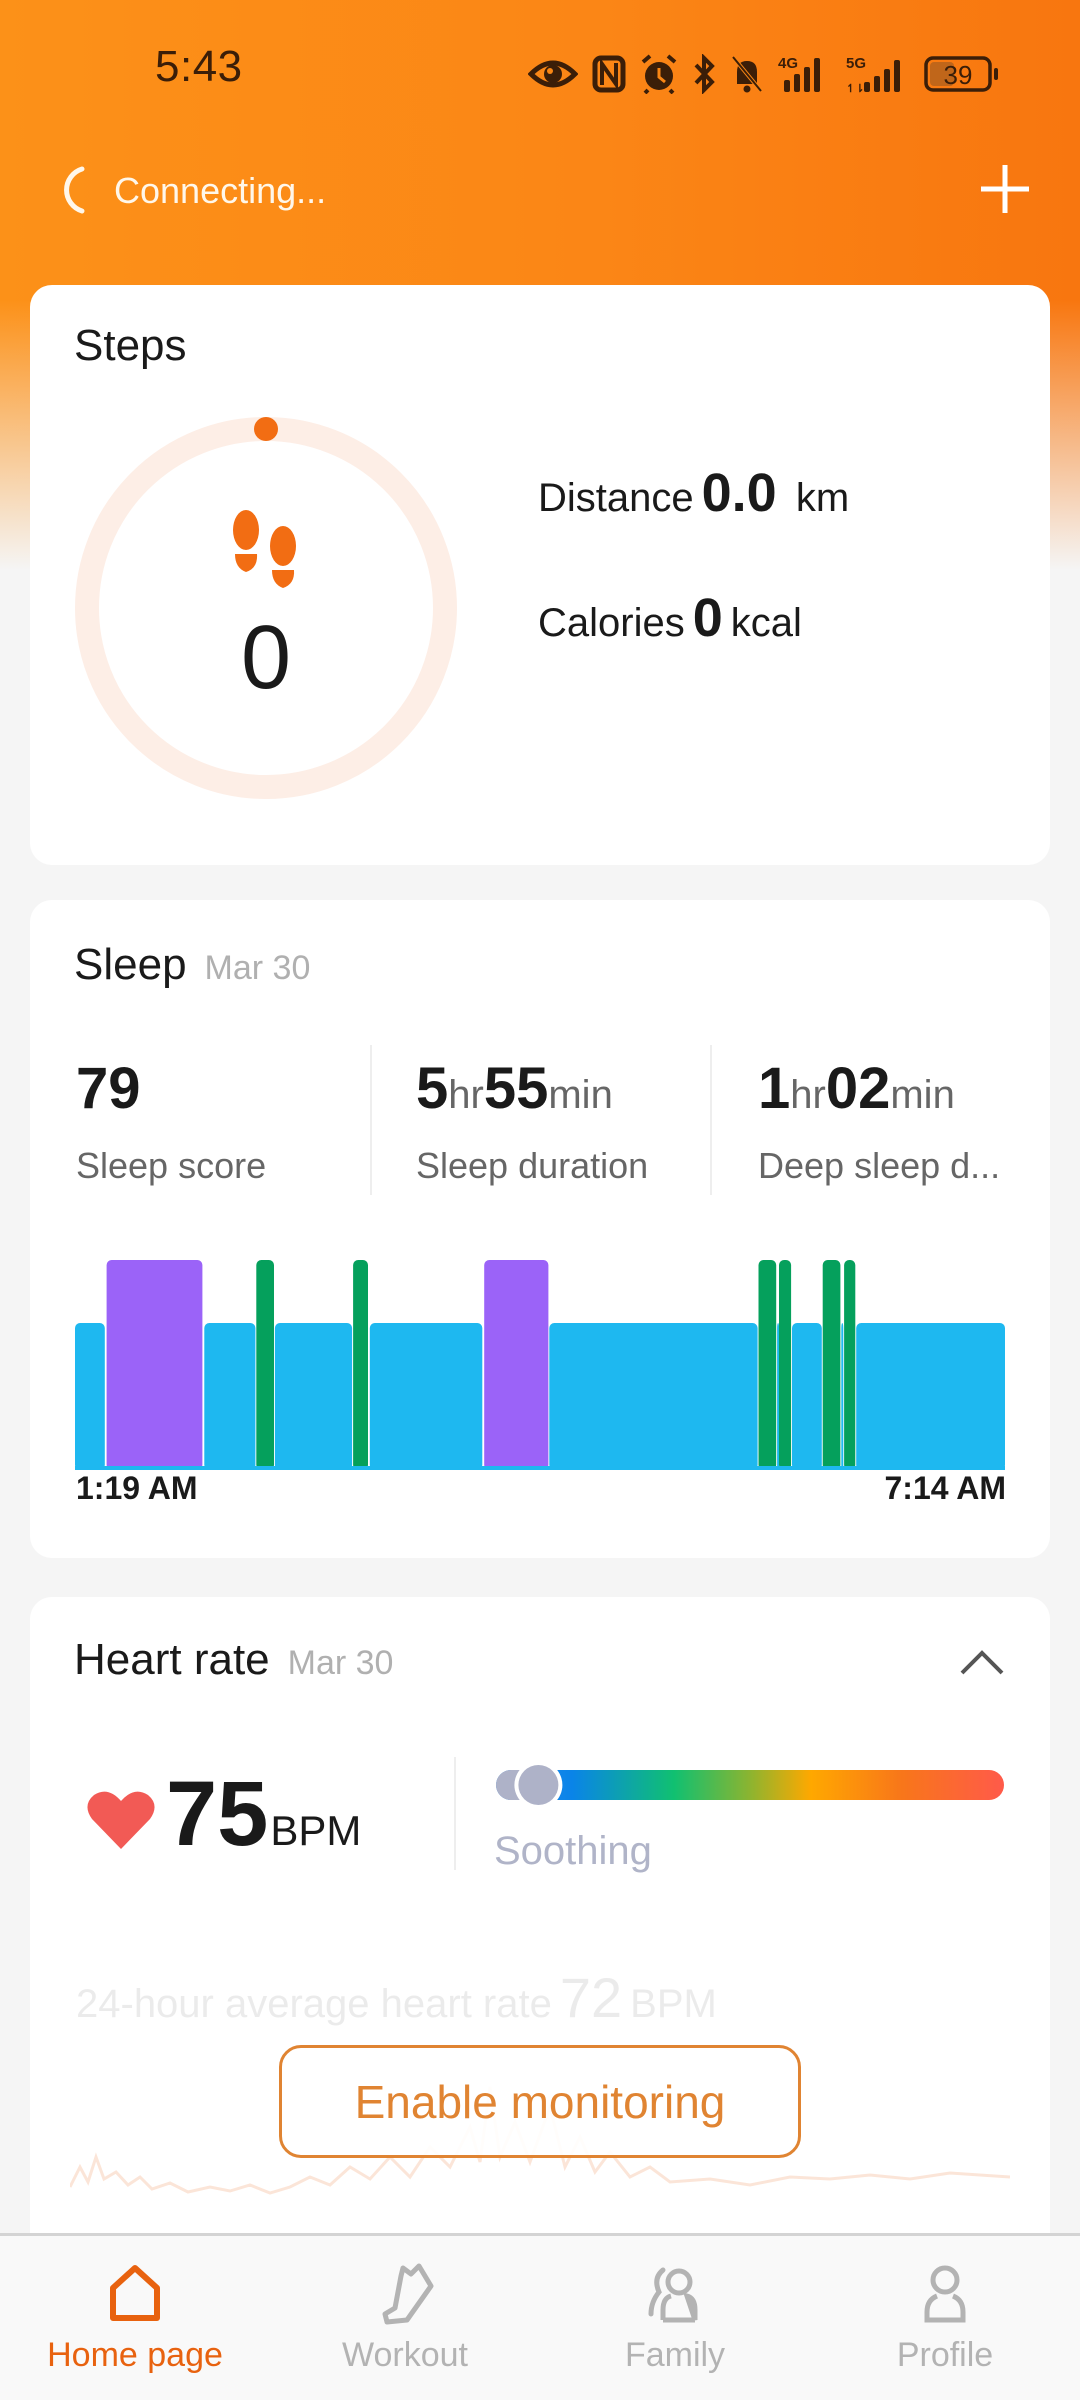  Describe the element at coordinates (130, 964) in the screenshot. I see `sleep-title-text: Sleep` at that location.